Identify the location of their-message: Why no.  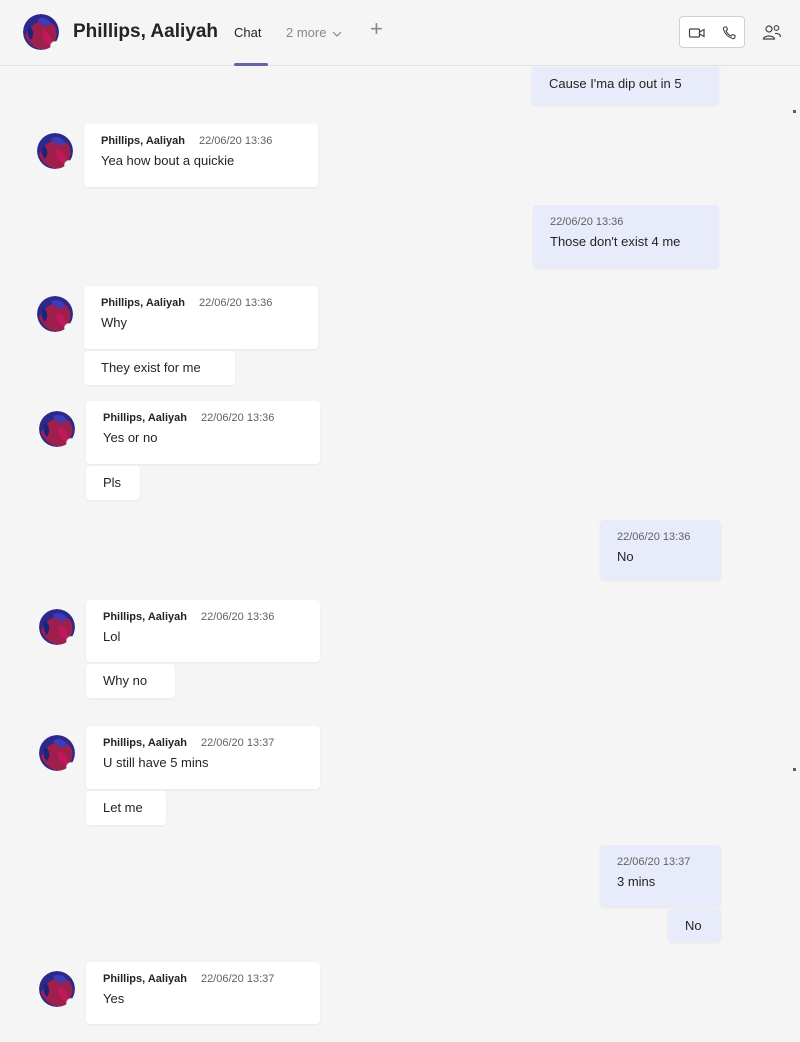
(130, 681).